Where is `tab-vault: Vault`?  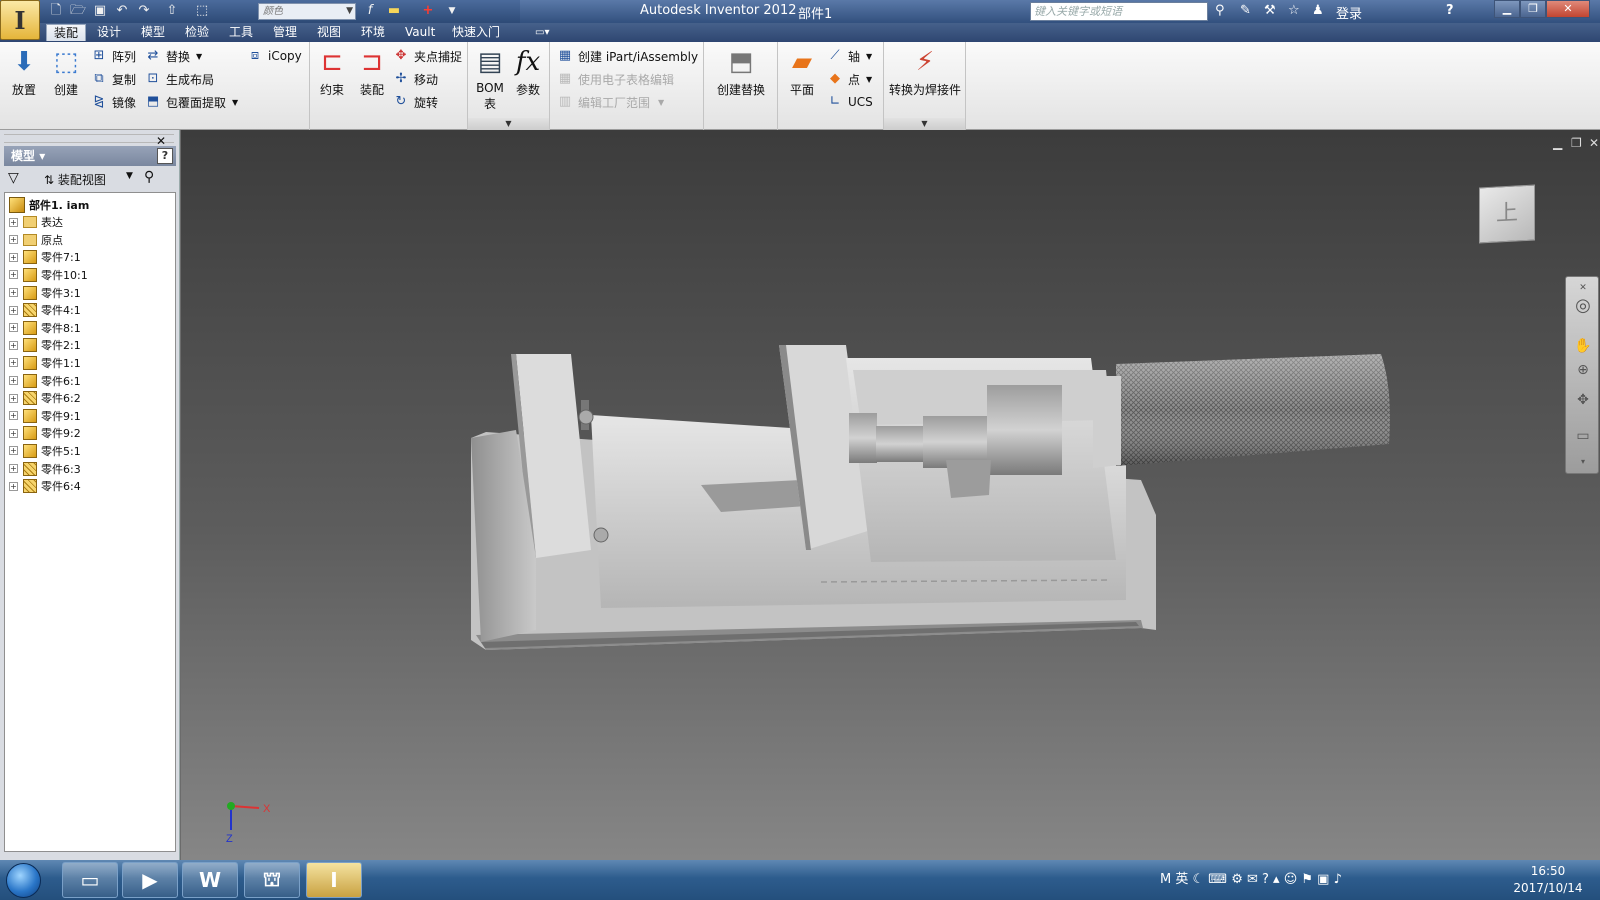
tab-vault: Vault is located at coordinates (420, 32).